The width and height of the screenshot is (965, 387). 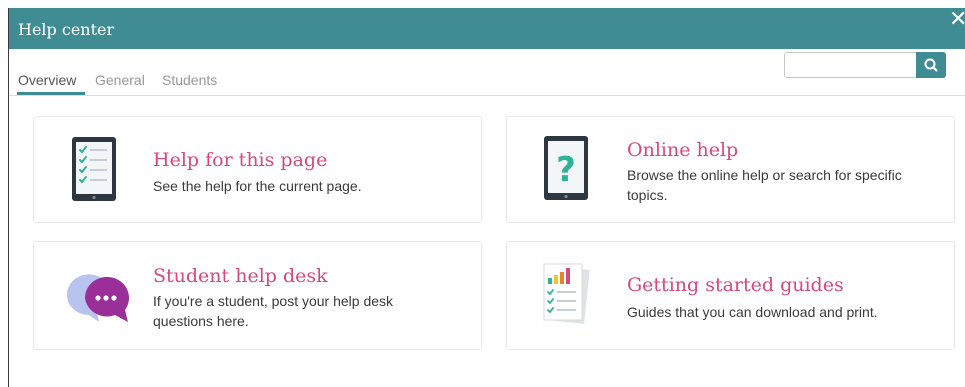 I want to click on active-tab-indicator, so click(x=51, y=93).